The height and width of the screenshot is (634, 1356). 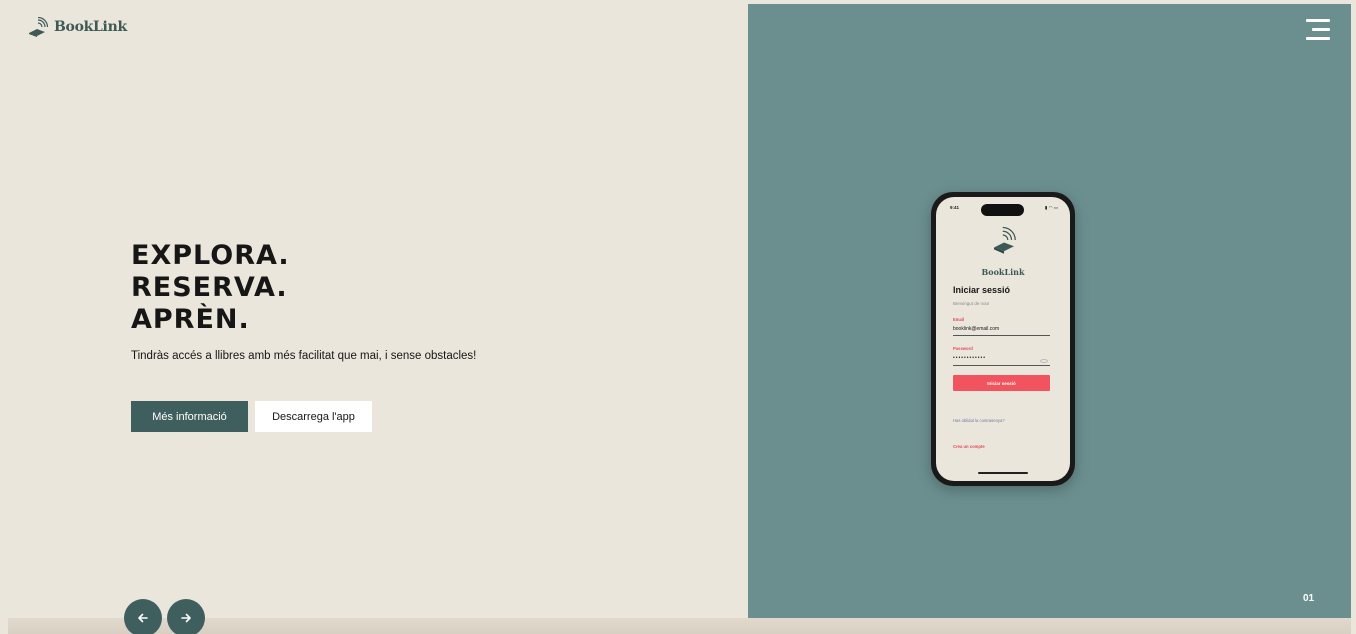 What do you see at coordinates (969, 446) in the screenshot?
I see `phone-create-account-link: Crea un compte` at bounding box center [969, 446].